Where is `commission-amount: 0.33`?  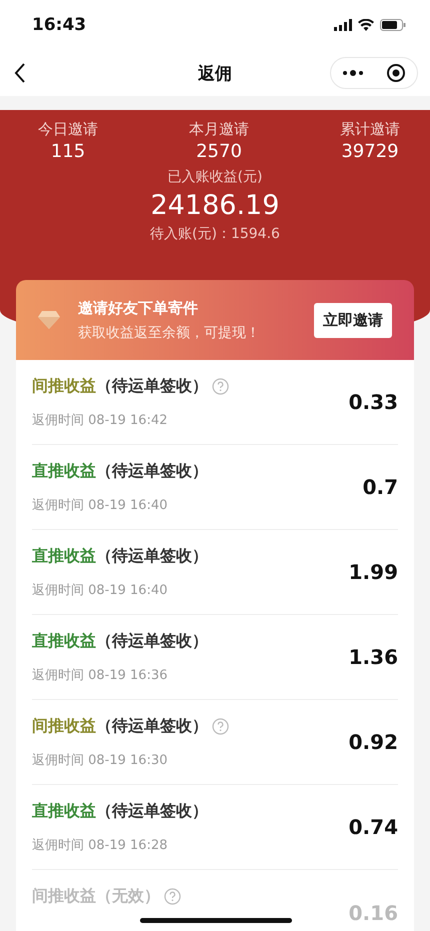
commission-amount: 0.33 is located at coordinates (373, 402).